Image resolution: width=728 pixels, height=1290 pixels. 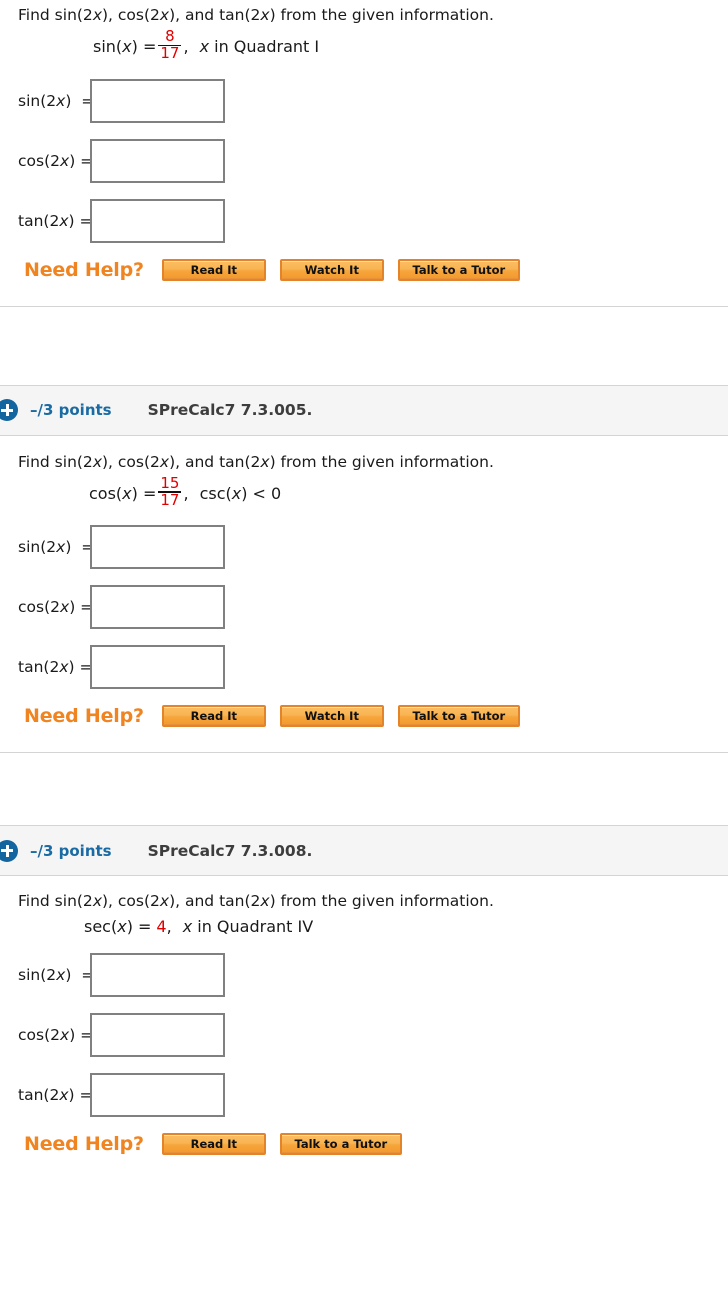 What do you see at coordinates (230, 410) in the screenshot?
I see `problem-id-label: SPreCalc7 7.3.005.` at bounding box center [230, 410].